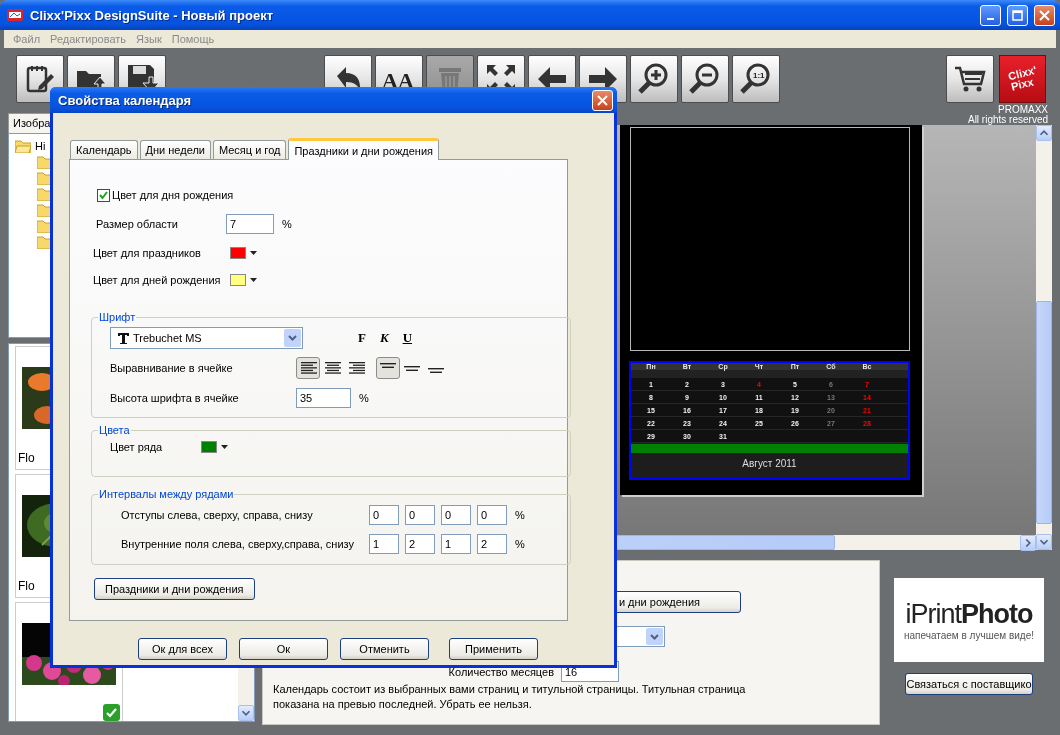 This screenshot has width=1060, height=735. Describe the element at coordinates (970, 79) in the screenshot. I see `cart-button` at that location.